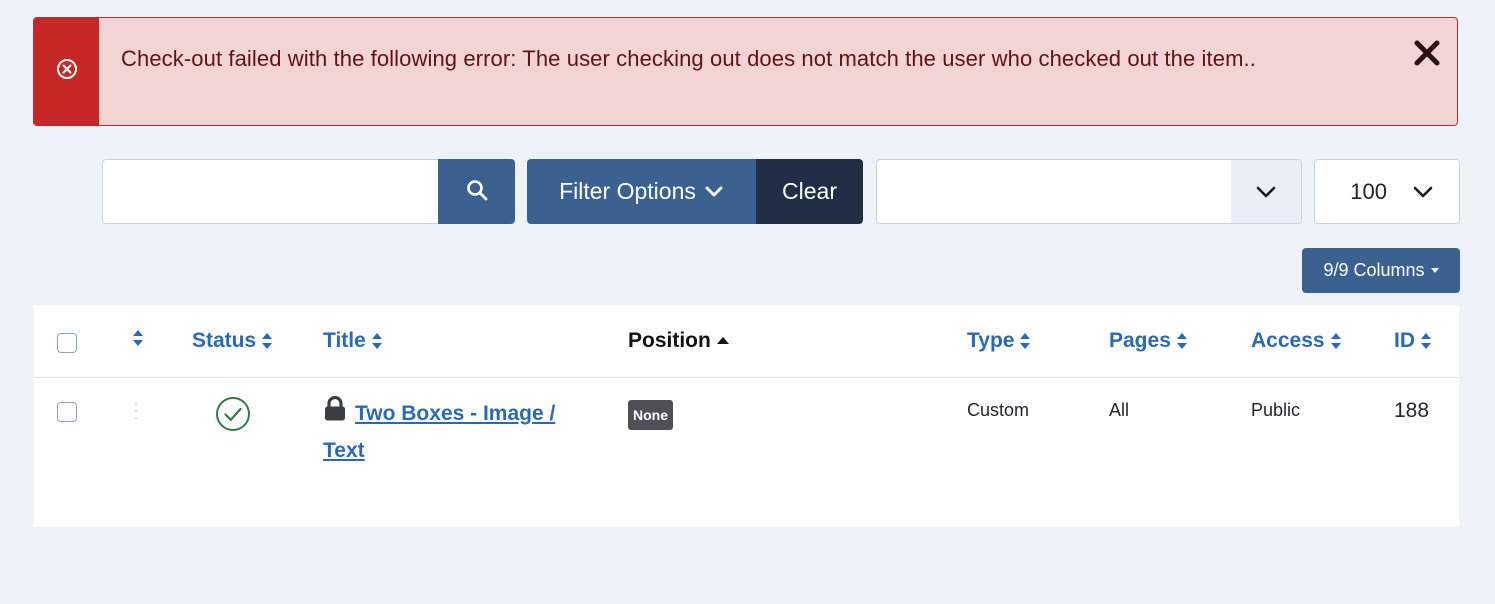 This screenshot has height=604, width=1495. What do you see at coordinates (67, 343) in the screenshot?
I see `select-all-checkbox` at bounding box center [67, 343].